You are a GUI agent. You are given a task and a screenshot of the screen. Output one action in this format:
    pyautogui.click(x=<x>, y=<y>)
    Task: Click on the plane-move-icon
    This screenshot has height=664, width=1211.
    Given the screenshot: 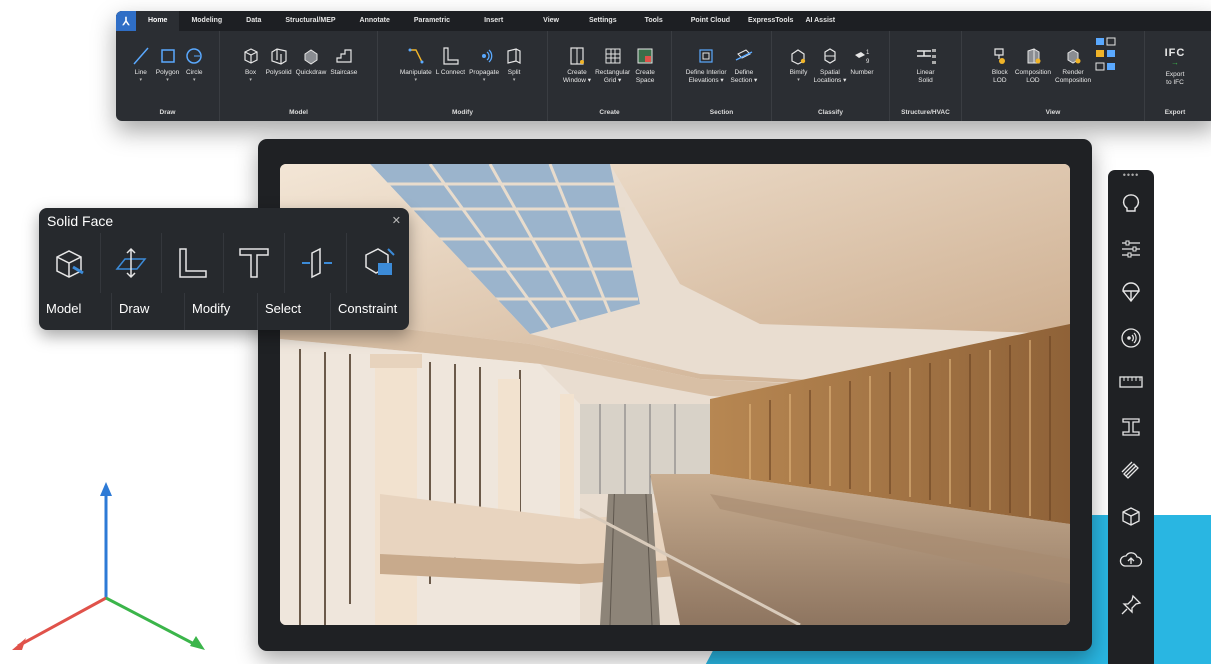 What is the action you would take?
    pyautogui.click(x=131, y=263)
    